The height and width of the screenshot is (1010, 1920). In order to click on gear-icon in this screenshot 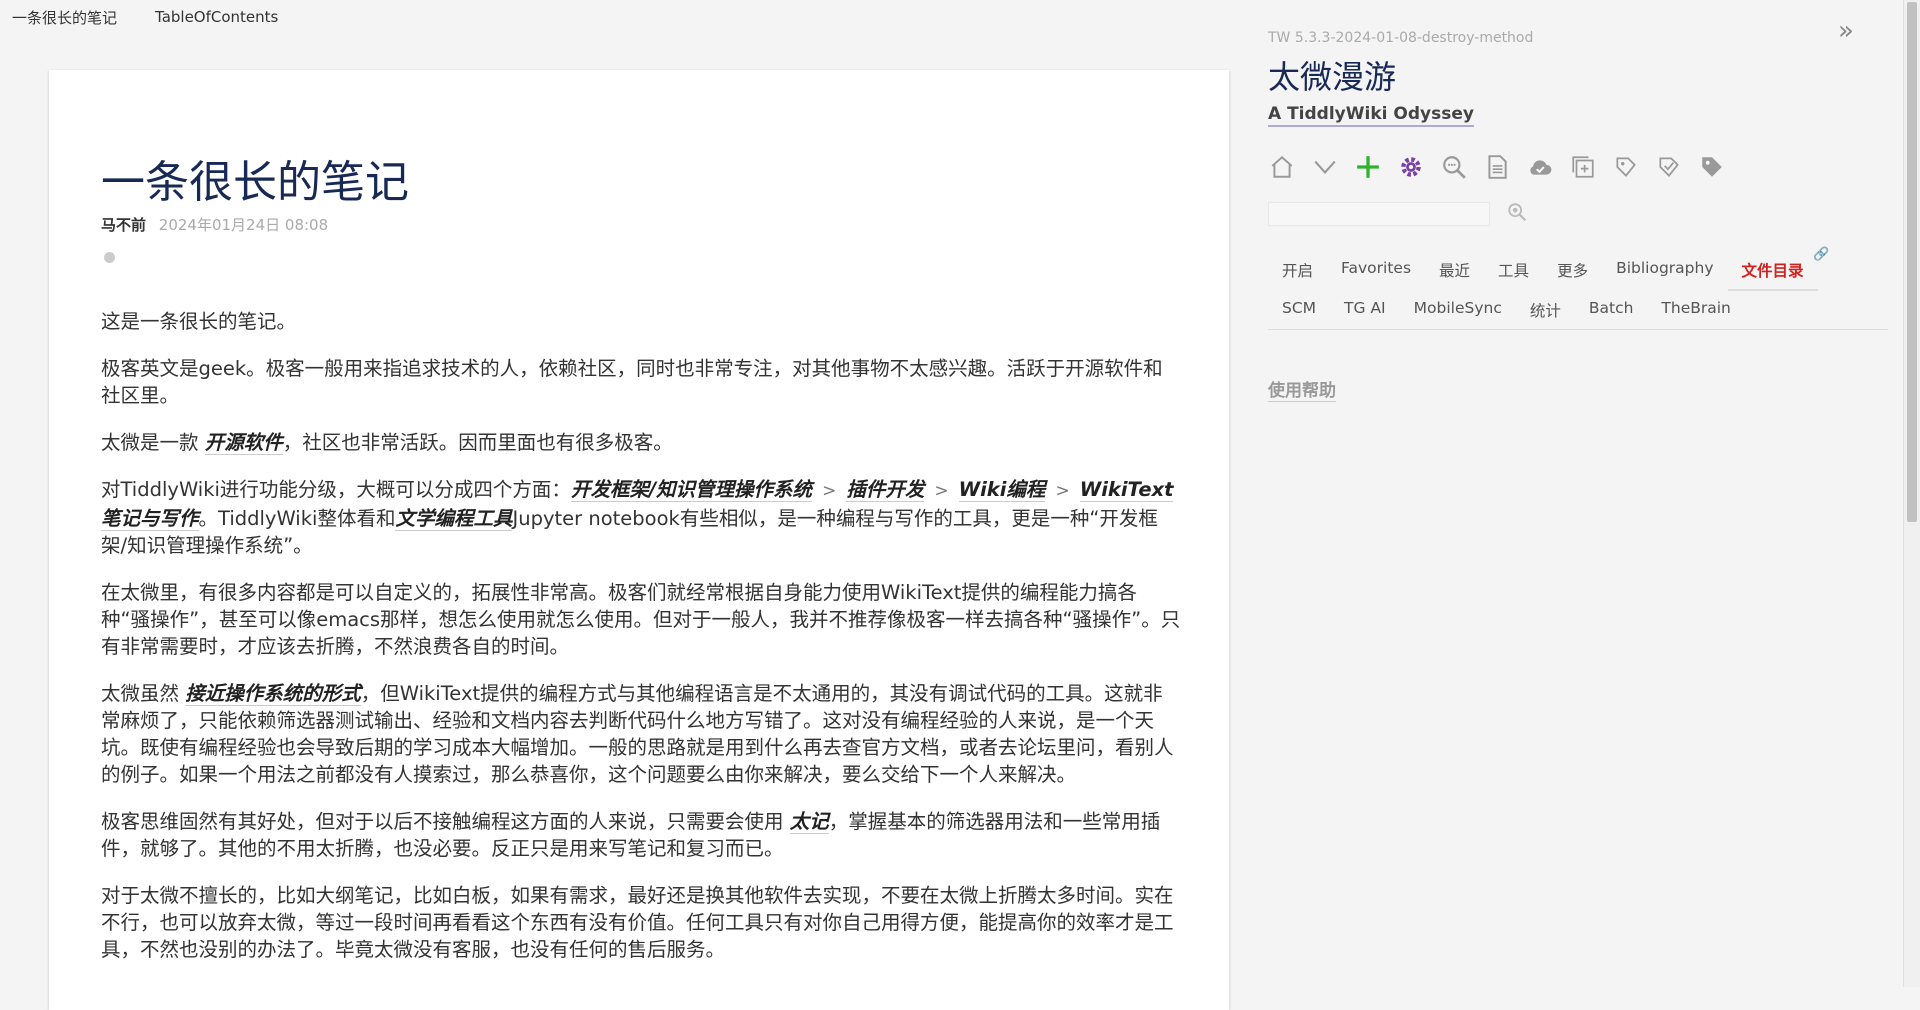, I will do `click(1411, 167)`.